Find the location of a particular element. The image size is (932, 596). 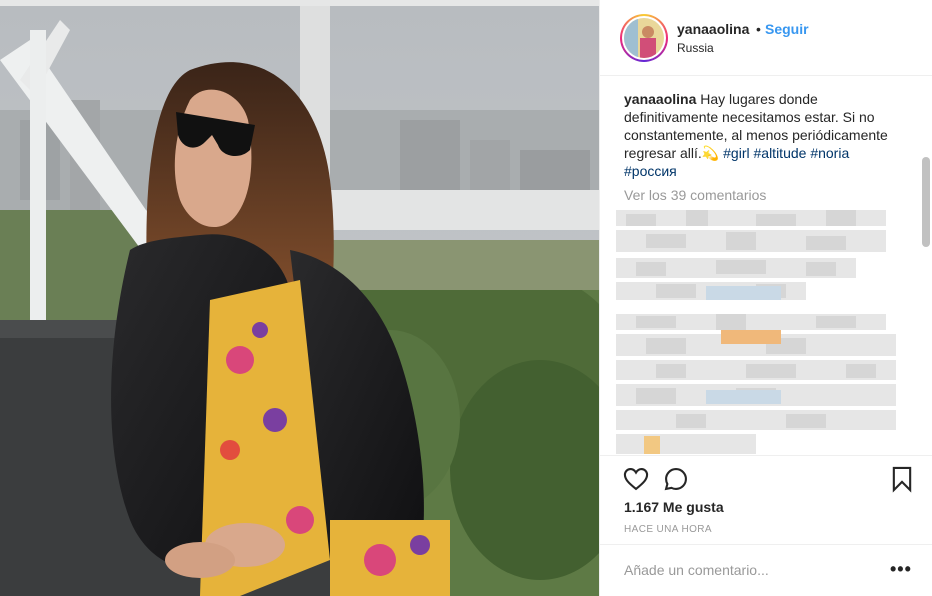

more-options-icon: ••• is located at coordinates (901, 569).